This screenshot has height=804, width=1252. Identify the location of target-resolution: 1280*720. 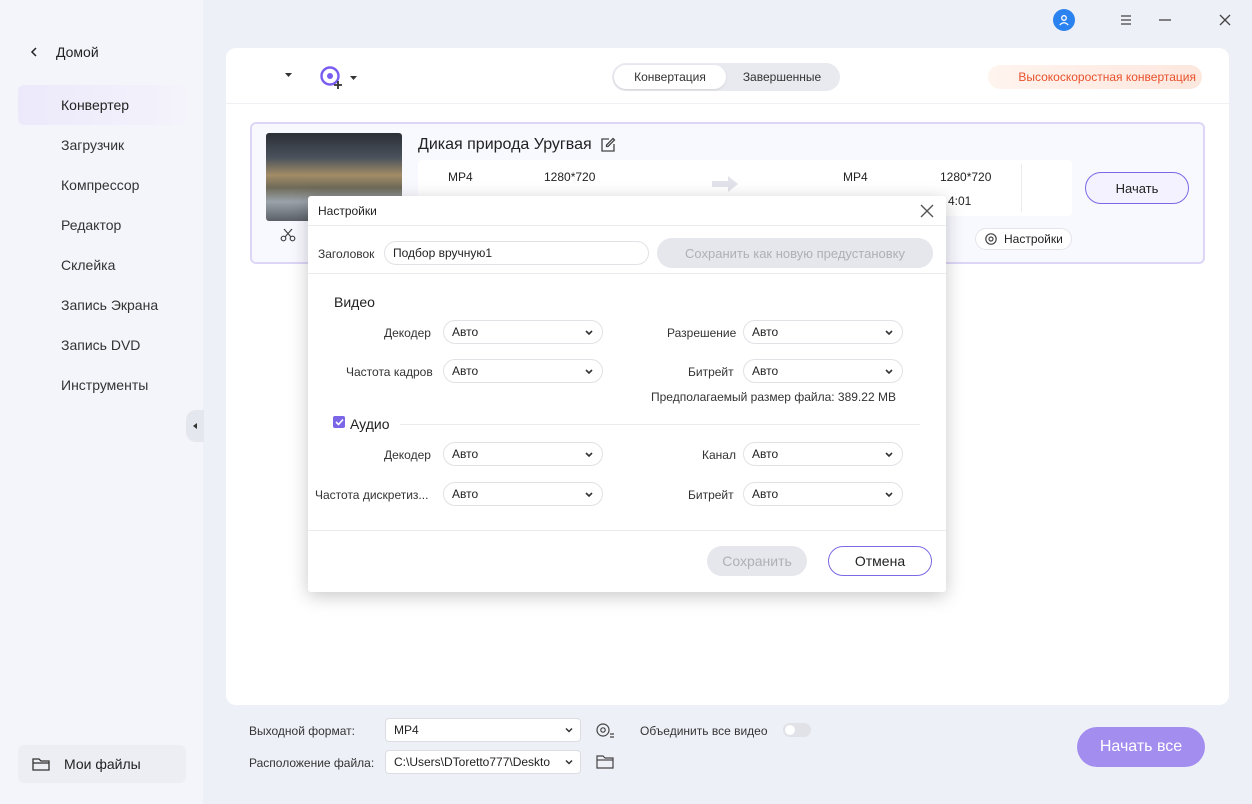
(966, 177).